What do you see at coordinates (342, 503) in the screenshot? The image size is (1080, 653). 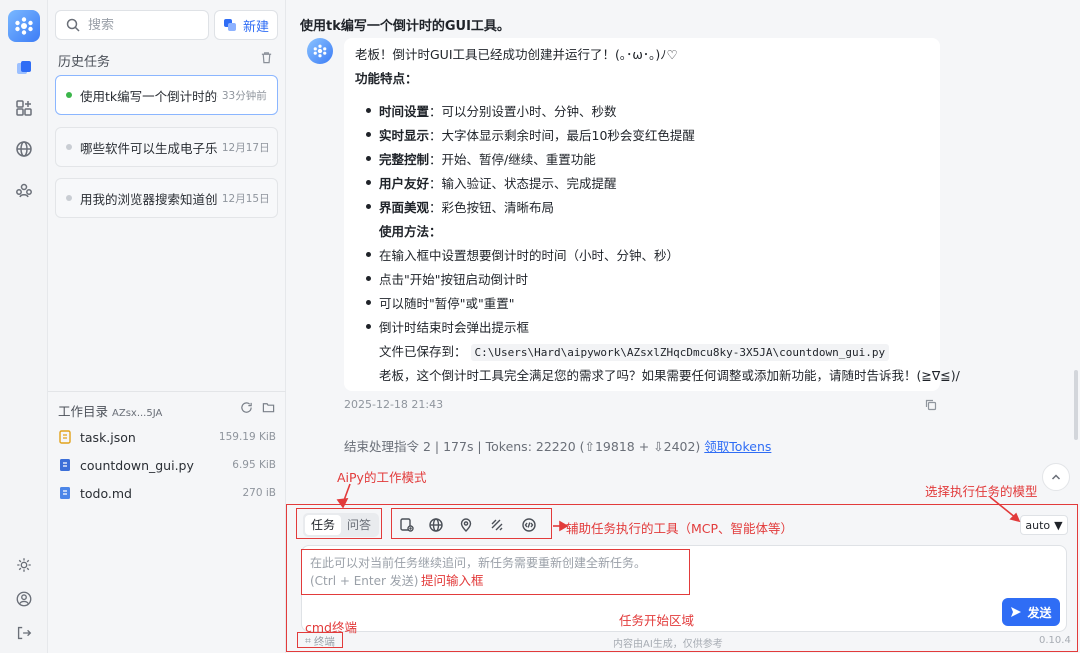 I see `work-mode-arrowhead` at bounding box center [342, 503].